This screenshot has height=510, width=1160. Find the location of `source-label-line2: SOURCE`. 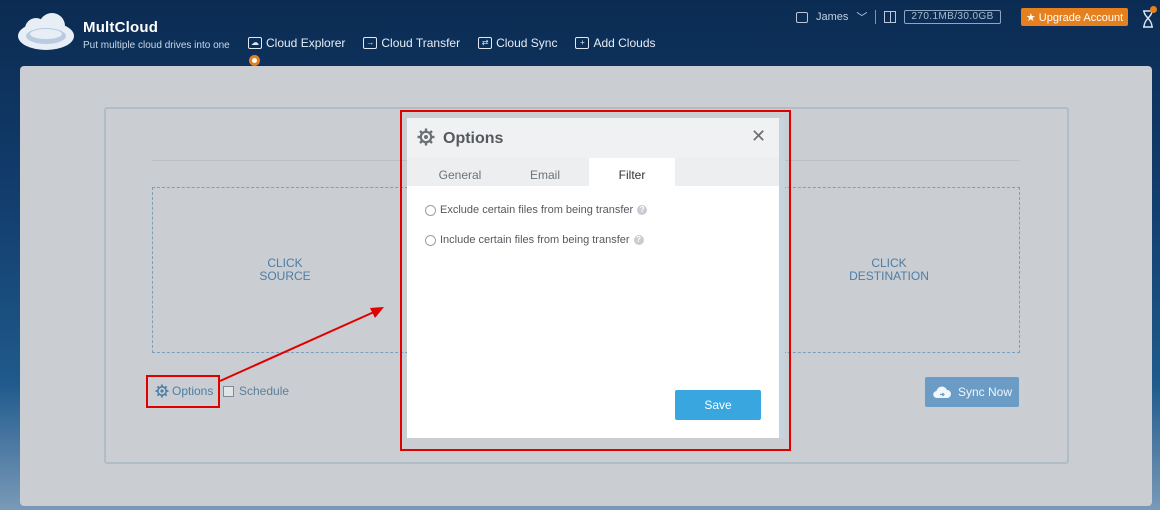

source-label-line2: SOURCE is located at coordinates (285, 276).